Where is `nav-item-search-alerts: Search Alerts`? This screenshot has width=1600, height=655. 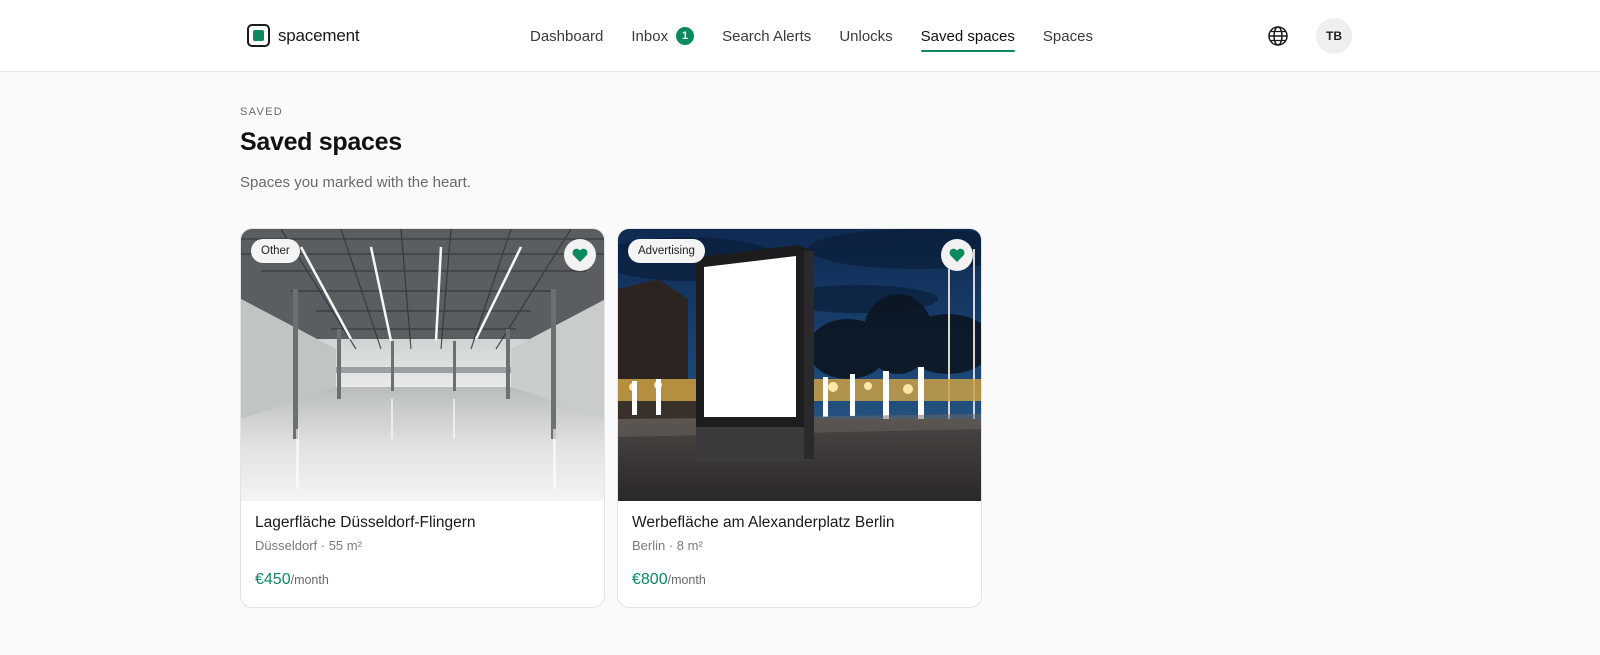 nav-item-search-alerts: Search Alerts is located at coordinates (766, 36).